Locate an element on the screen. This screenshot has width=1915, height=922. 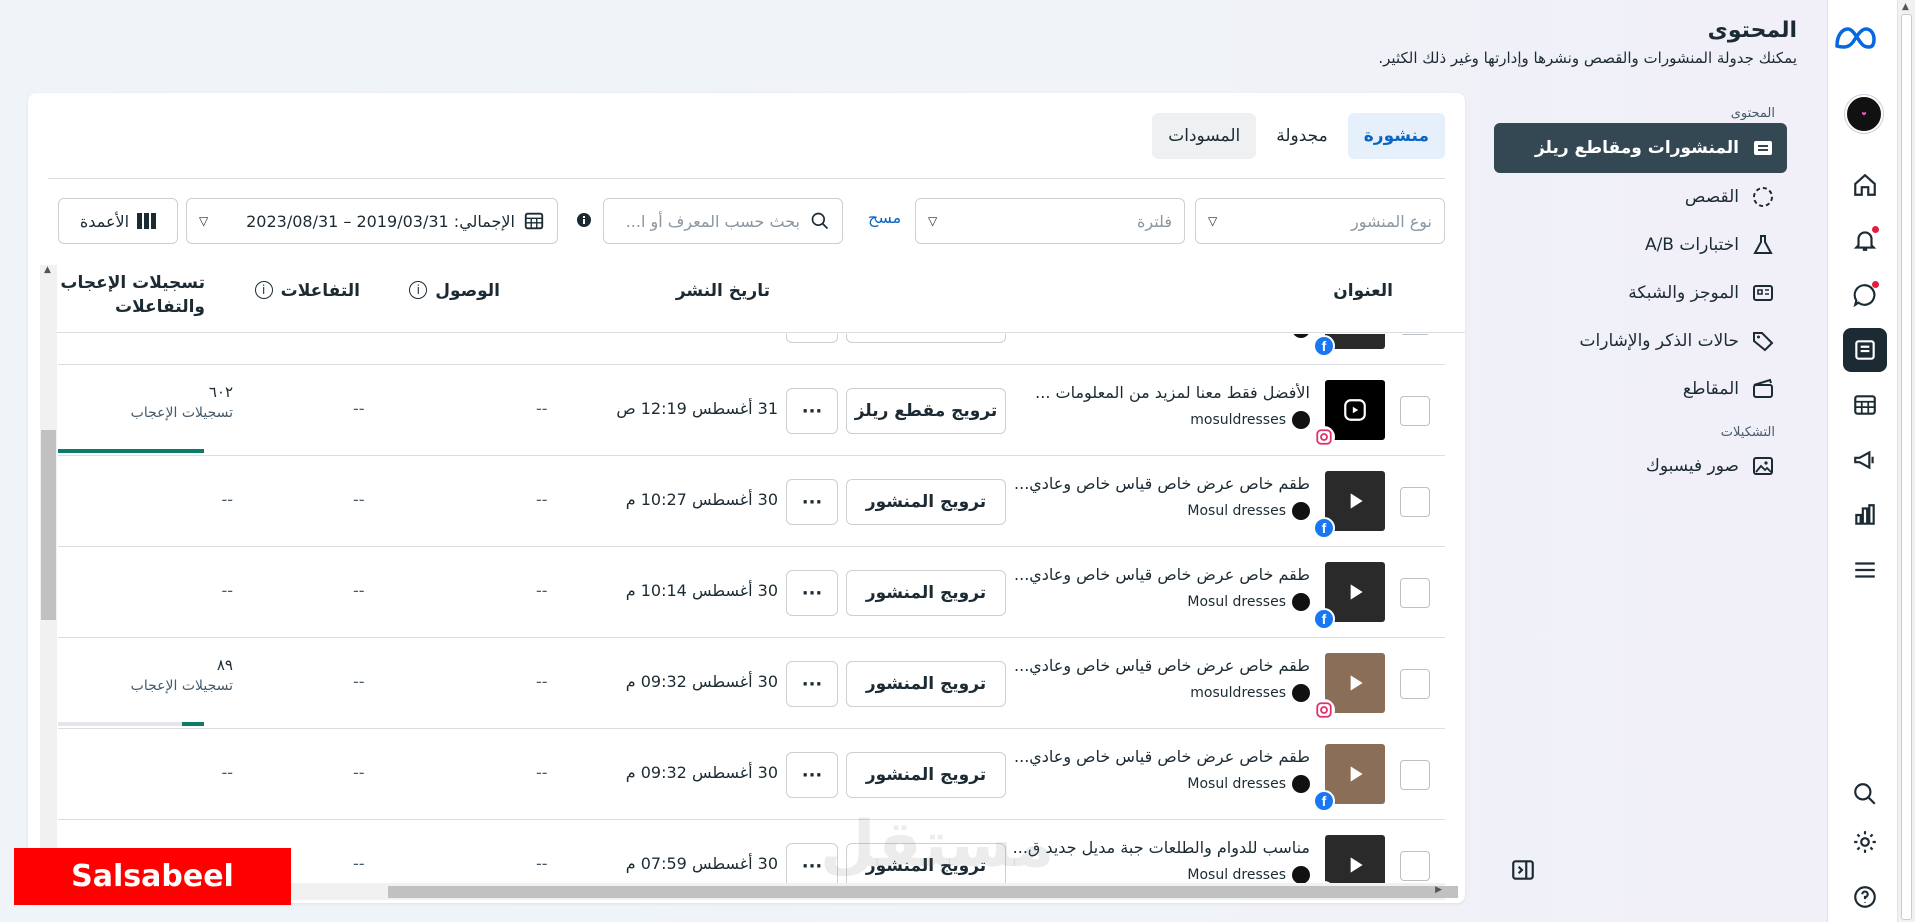
post-account: Mosul dresses is located at coordinates (1248, 874).